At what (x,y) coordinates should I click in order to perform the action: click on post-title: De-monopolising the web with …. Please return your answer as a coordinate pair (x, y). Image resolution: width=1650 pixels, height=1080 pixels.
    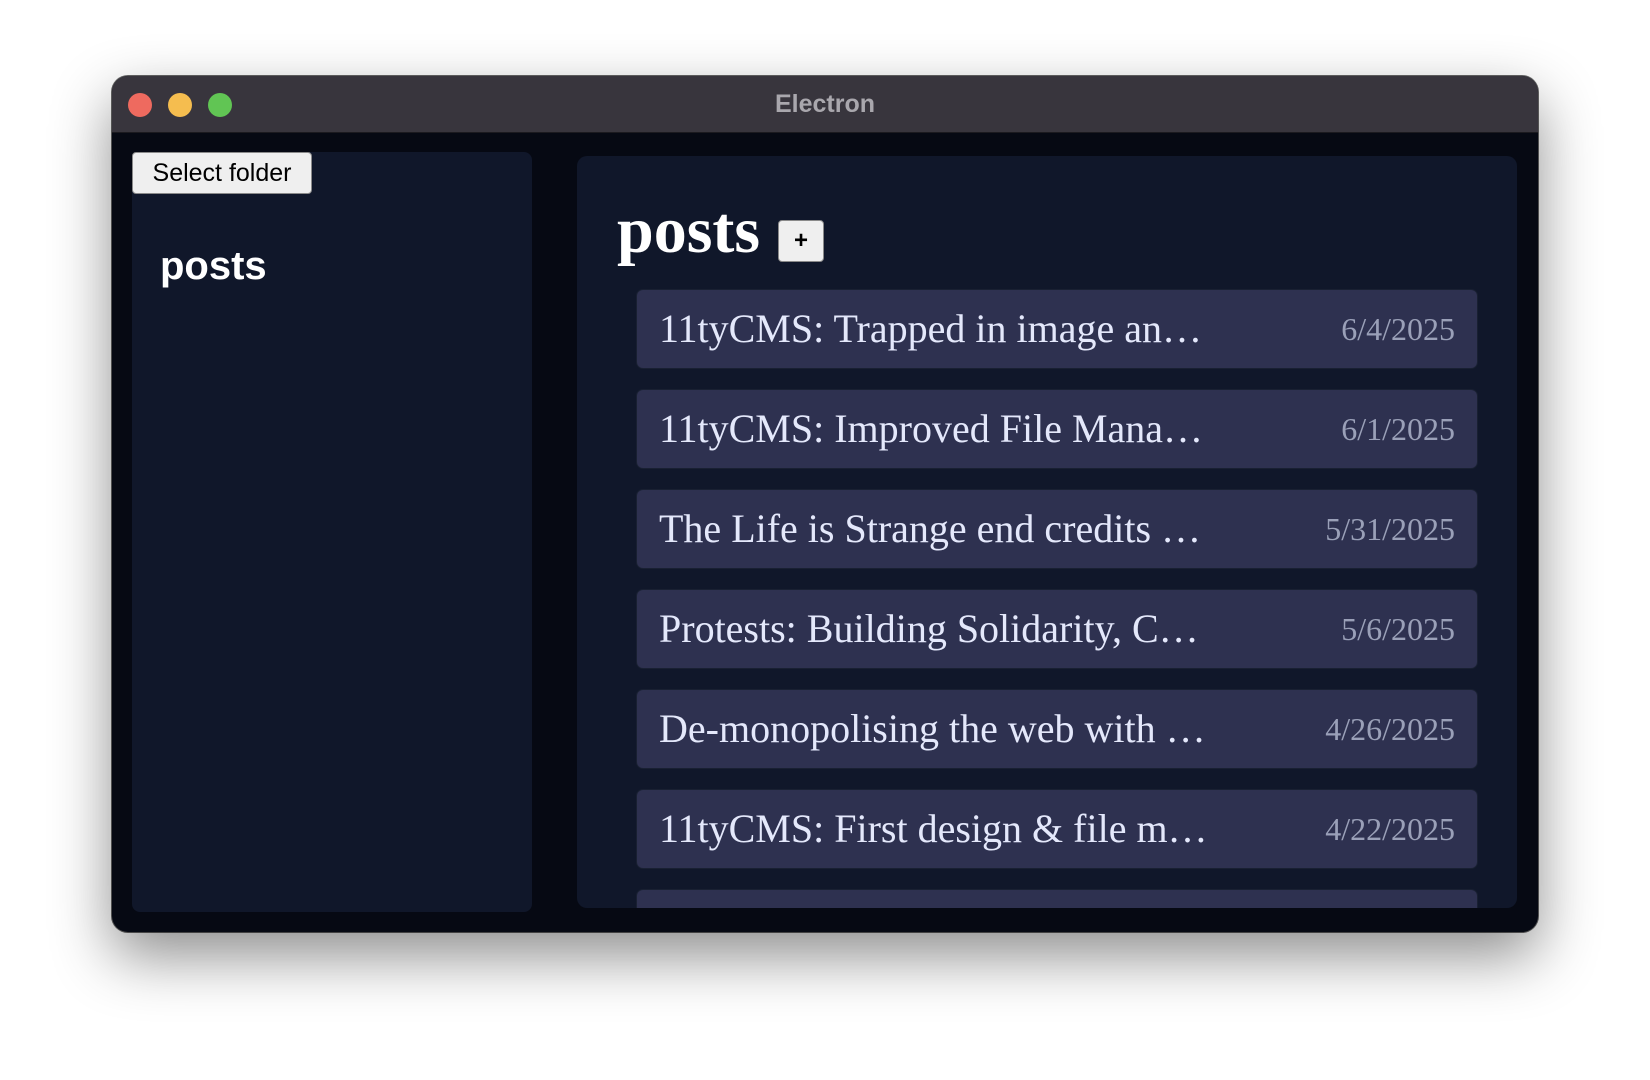
    Looking at the image, I should click on (932, 728).